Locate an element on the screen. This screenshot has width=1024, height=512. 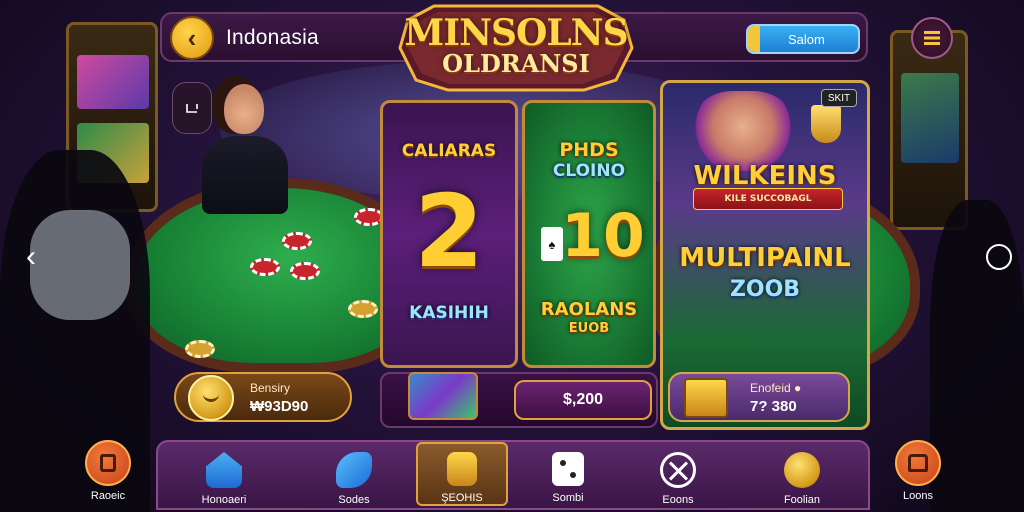
back-button: ‹ is located at coordinates (192, 38).